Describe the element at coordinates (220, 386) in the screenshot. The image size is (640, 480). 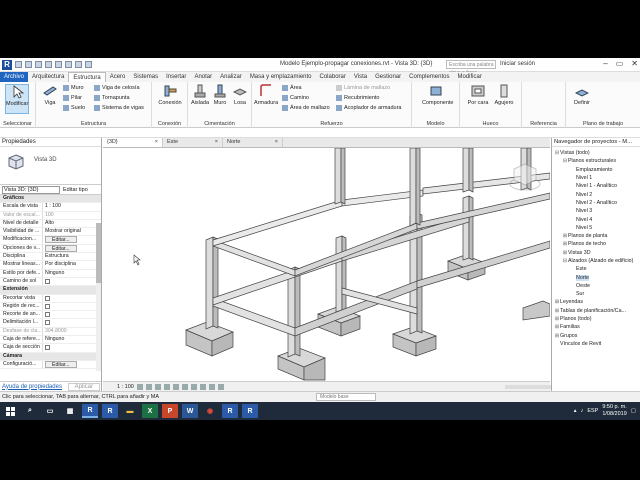
I see `analytical-model-icon` at that location.